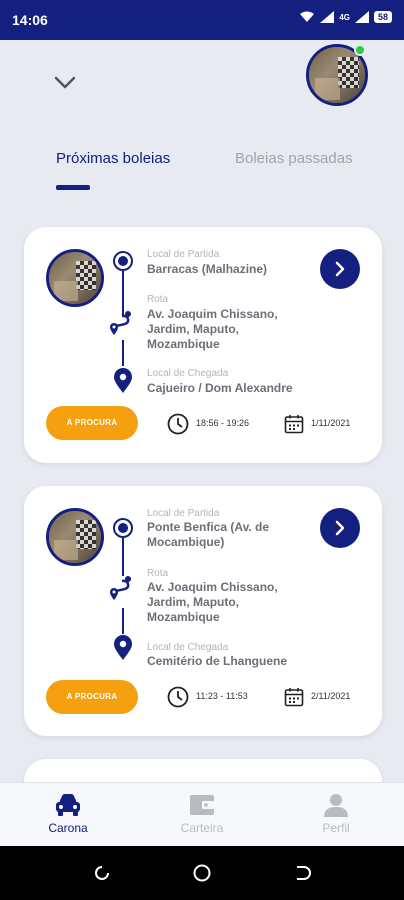  What do you see at coordinates (336, 805) in the screenshot?
I see `person-icon` at bounding box center [336, 805].